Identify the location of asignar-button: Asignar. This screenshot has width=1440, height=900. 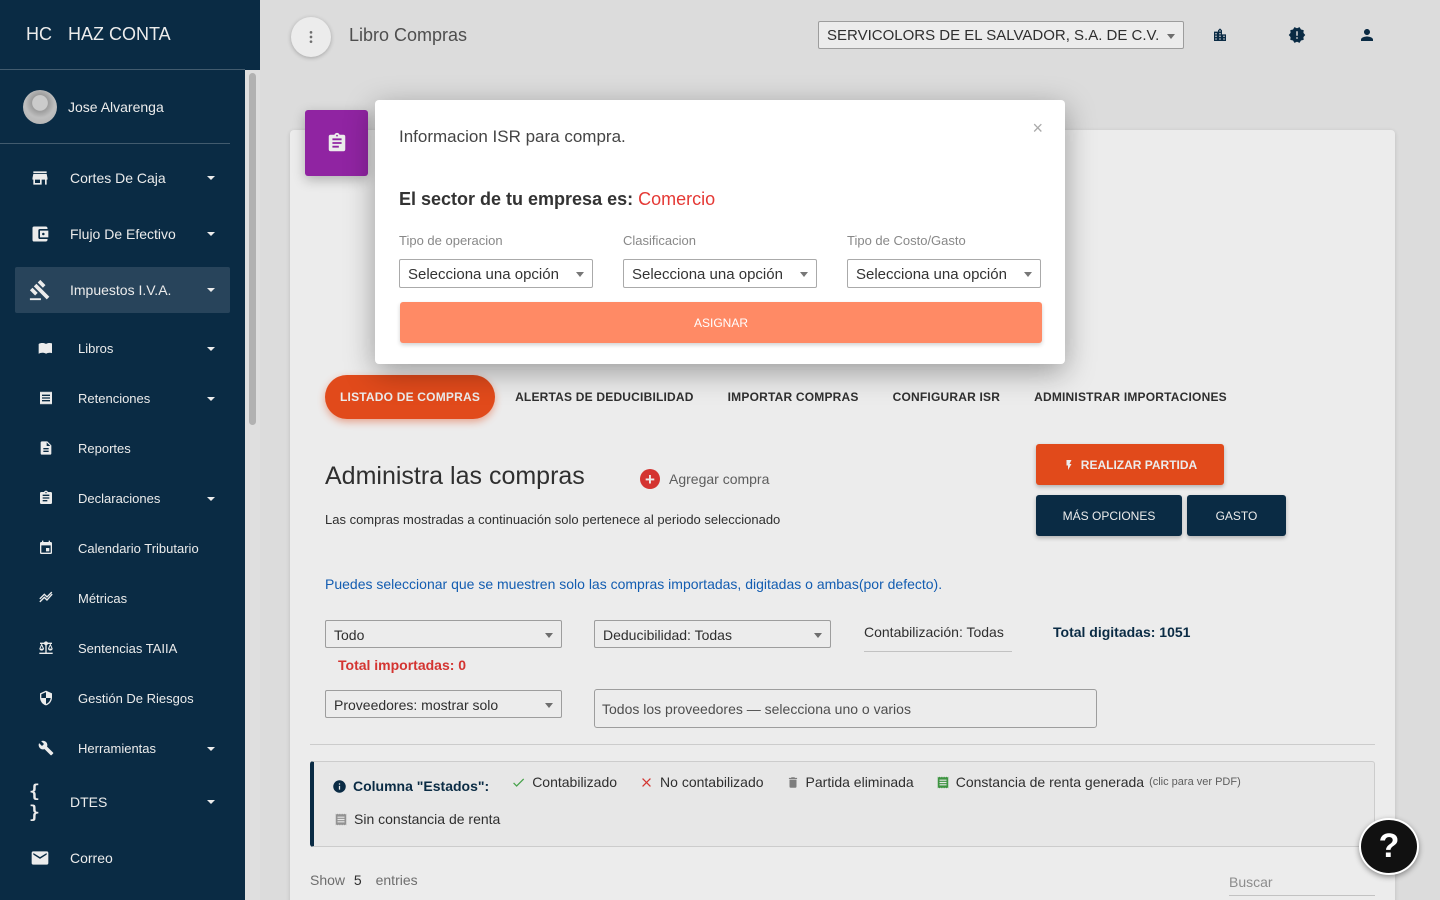
(721, 322).